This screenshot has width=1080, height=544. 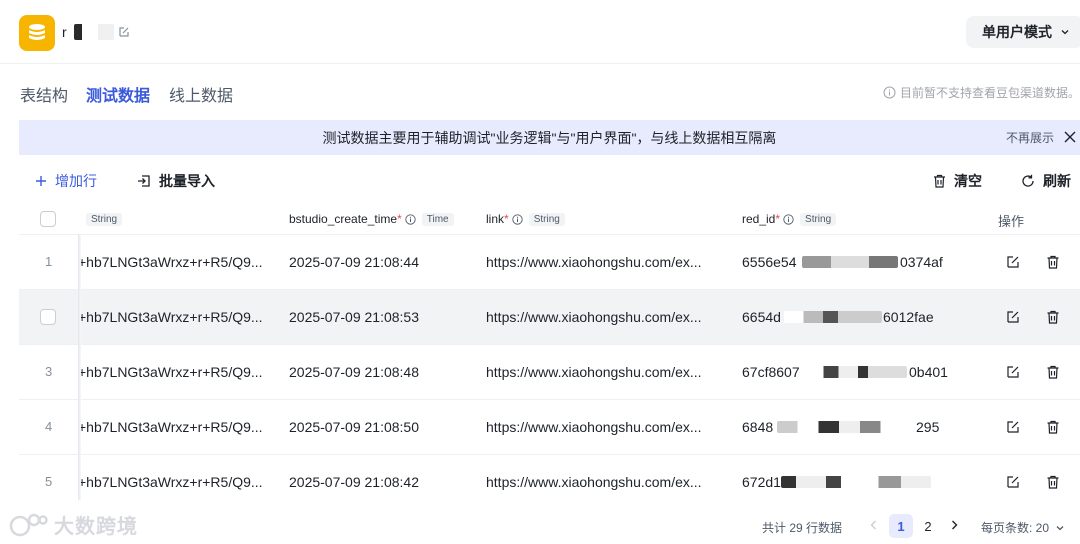 I want to click on select-all-checkbox, so click(x=48, y=219).